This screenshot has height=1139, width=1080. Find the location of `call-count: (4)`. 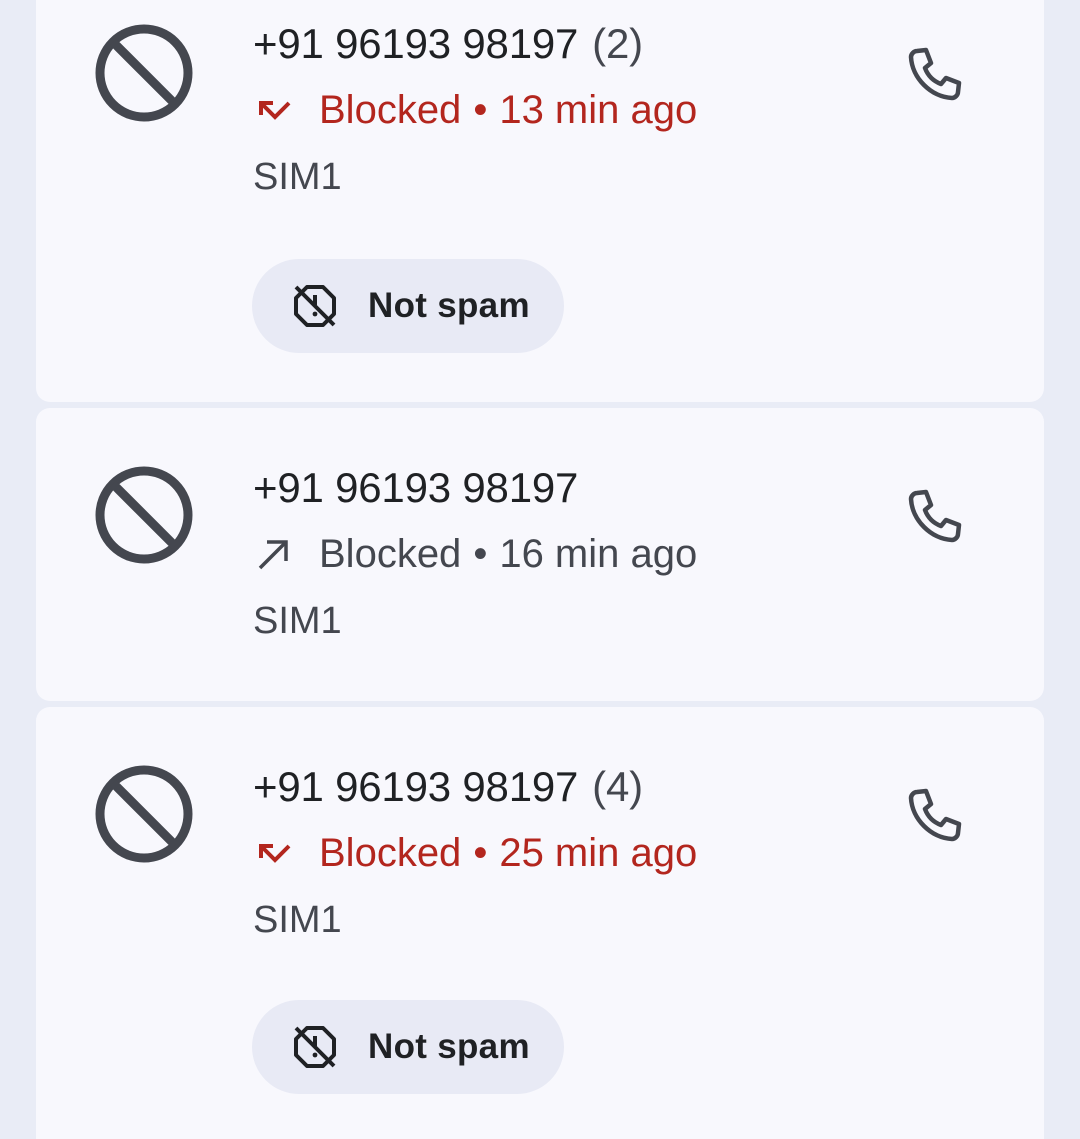

call-count: (4) is located at coordinates (617, 786).